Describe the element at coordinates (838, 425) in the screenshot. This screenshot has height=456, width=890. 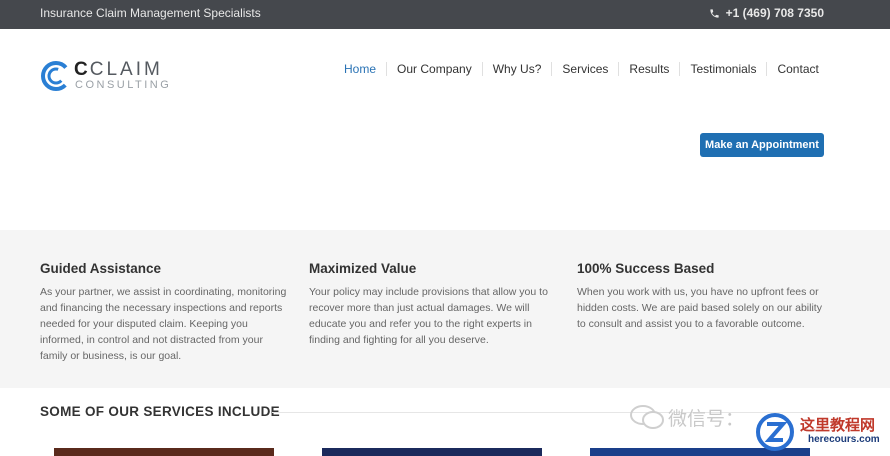
I see `watermark-site-name: 这里教程网` at that location.